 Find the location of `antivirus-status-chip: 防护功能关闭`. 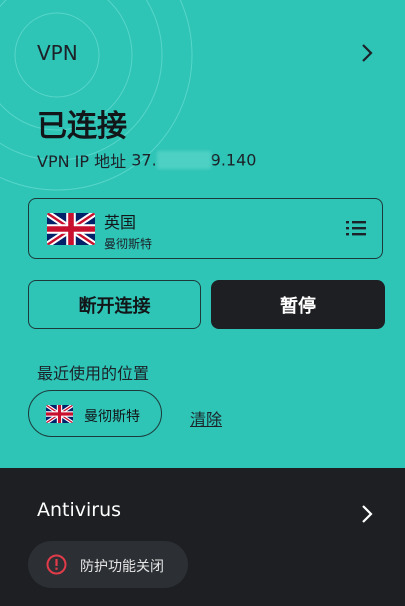

antivirus-status-chip: 防护功能关闭 is located at coordinates (108, 564).